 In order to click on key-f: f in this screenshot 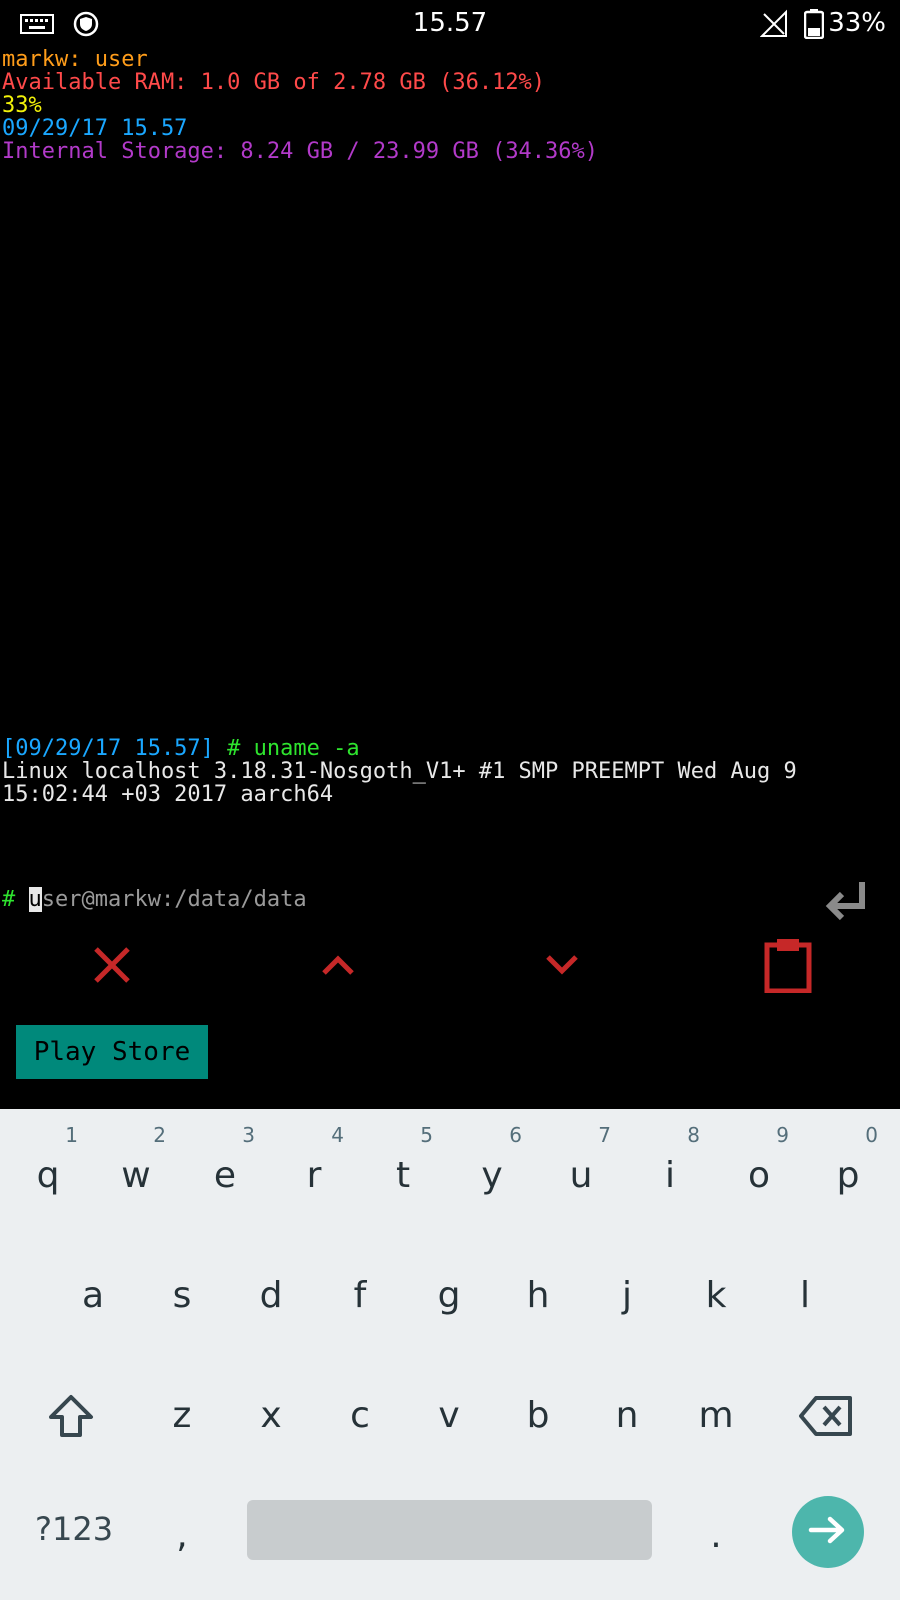, I will do `click(360, 1290)`.